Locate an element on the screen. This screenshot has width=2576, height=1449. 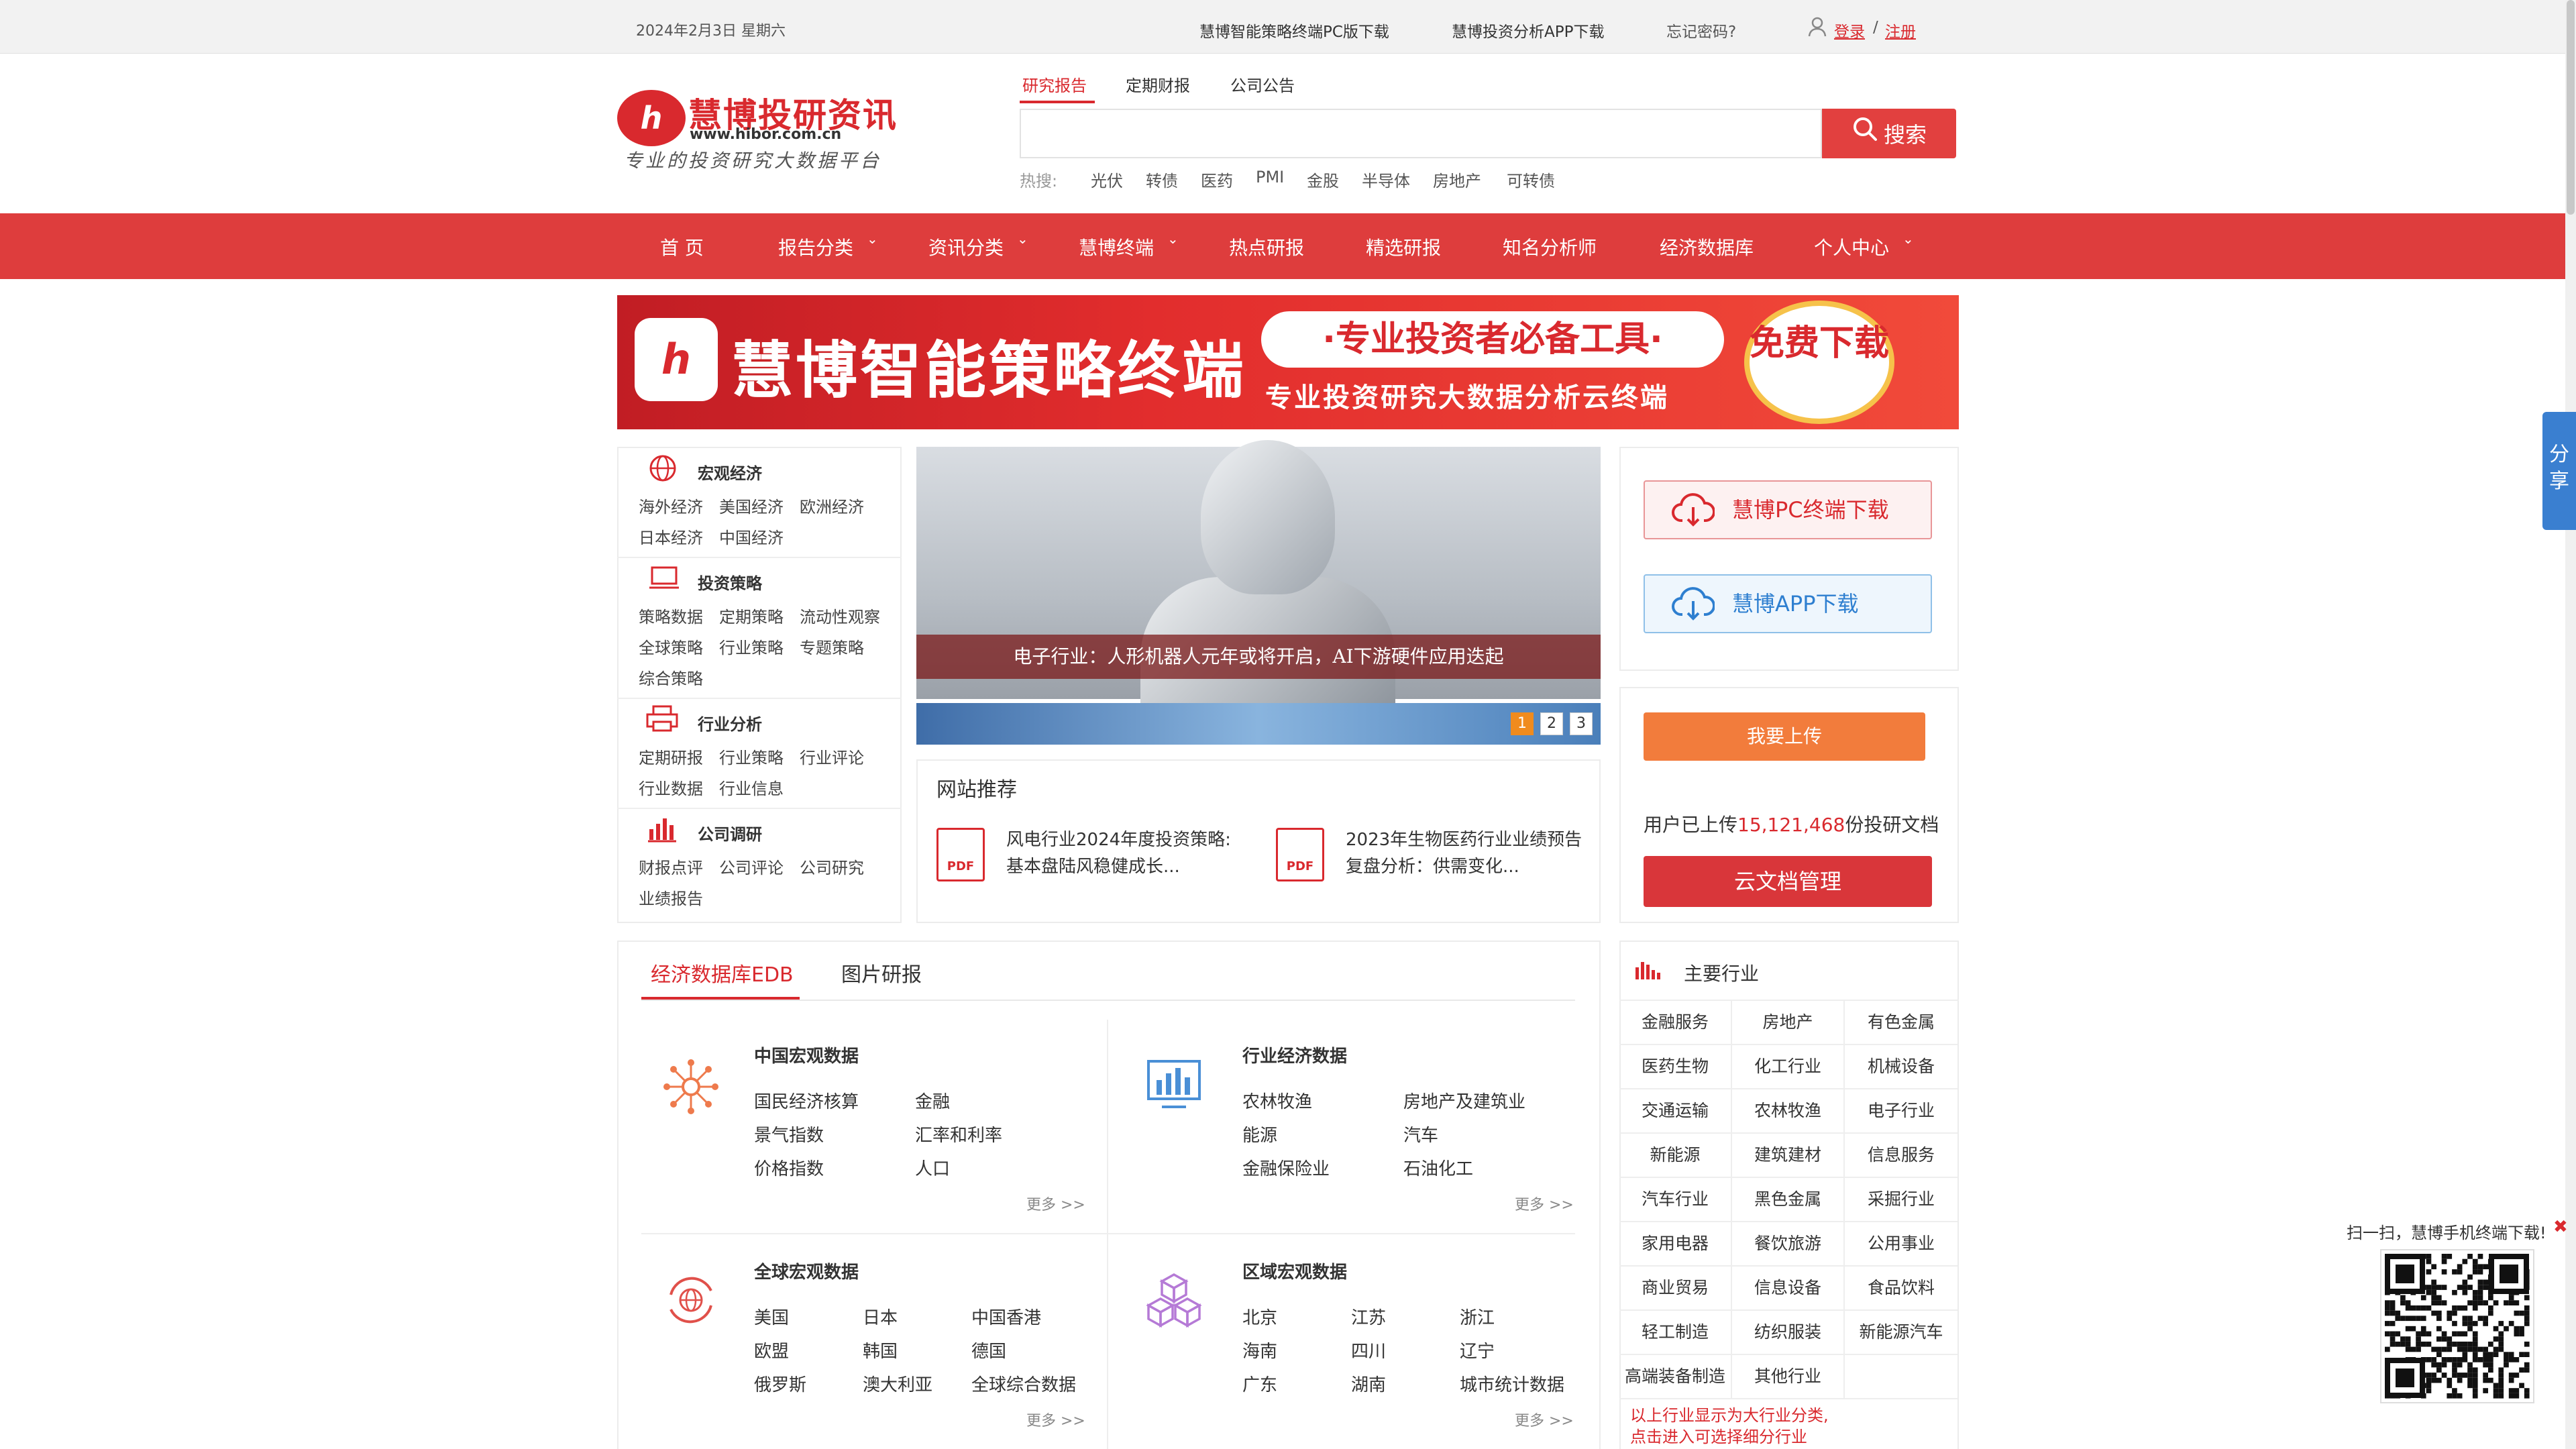
industry-cell: 食品饮料 is located at coordinates (1901, 1289).